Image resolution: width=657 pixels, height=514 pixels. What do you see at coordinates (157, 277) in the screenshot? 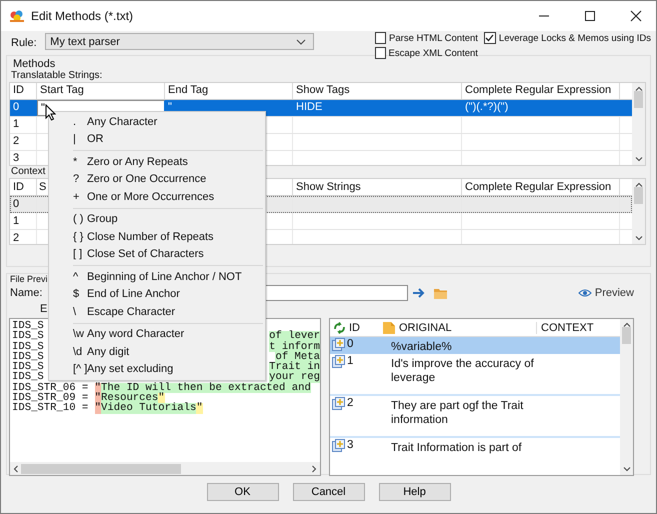
I see `menu-item: ^ Beginning of Line Anchor / NOT` at bounding box center [157, 277].